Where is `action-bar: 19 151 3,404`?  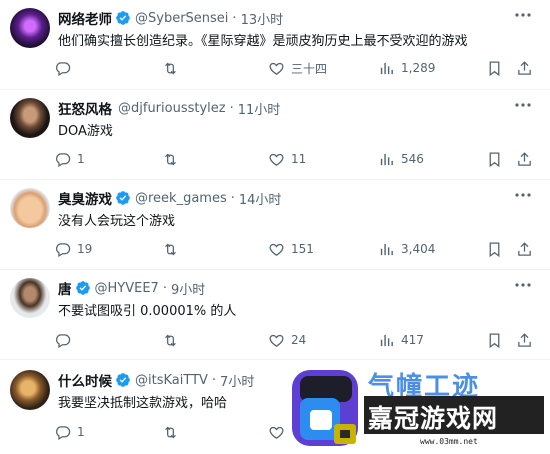 action-bar: 19 151 3,404 is located at coordinates (294, 249).